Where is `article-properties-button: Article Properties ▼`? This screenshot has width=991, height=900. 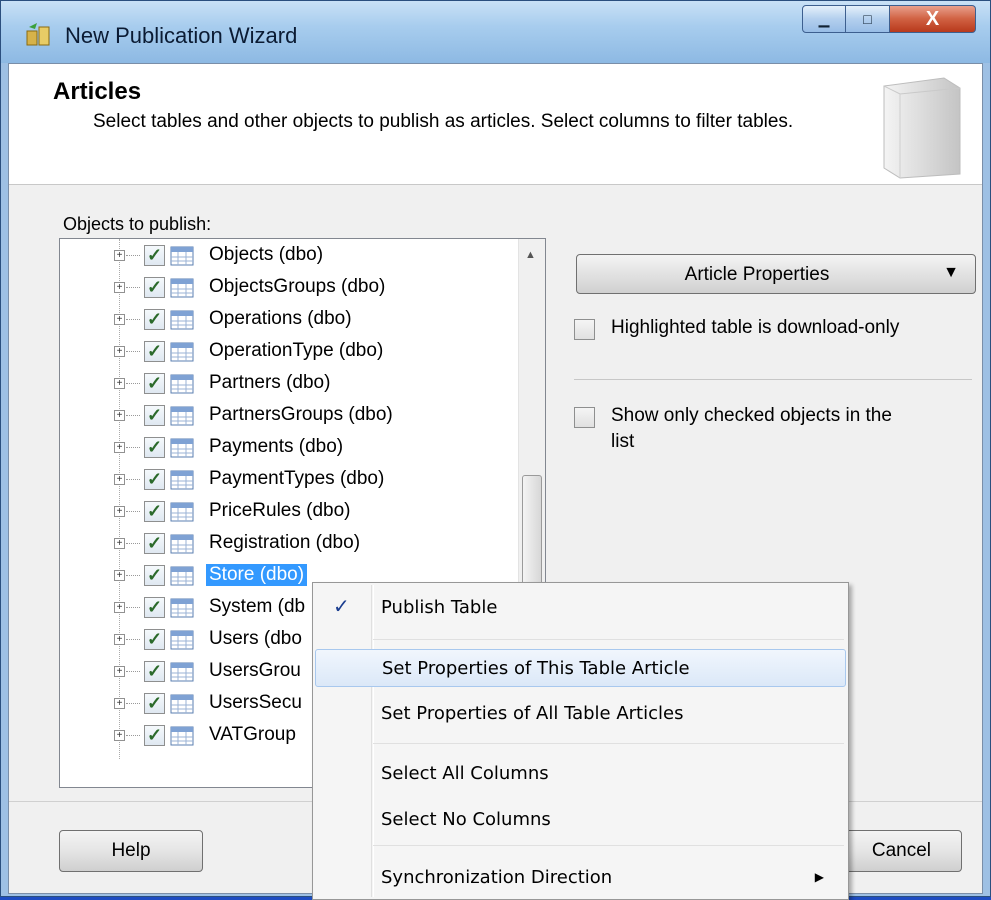 article-properties-button: Article Properties ▼ is located at coordinates (776, 274).